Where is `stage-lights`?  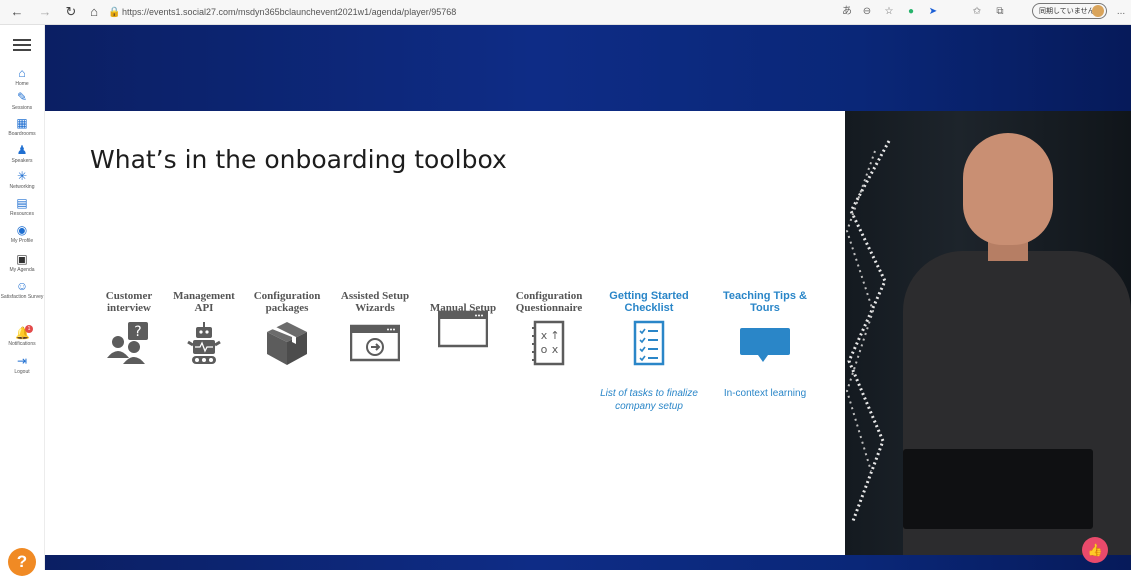
stage-lights is located at coordinates (868, 331).